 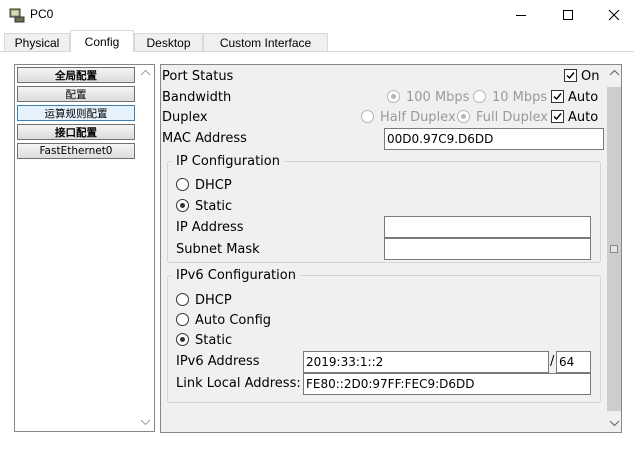 What do you see at coordinates (573, 362) in the screenshot?
I see `ipv6-prefix-field: 64` at bounding box center [573, 362].